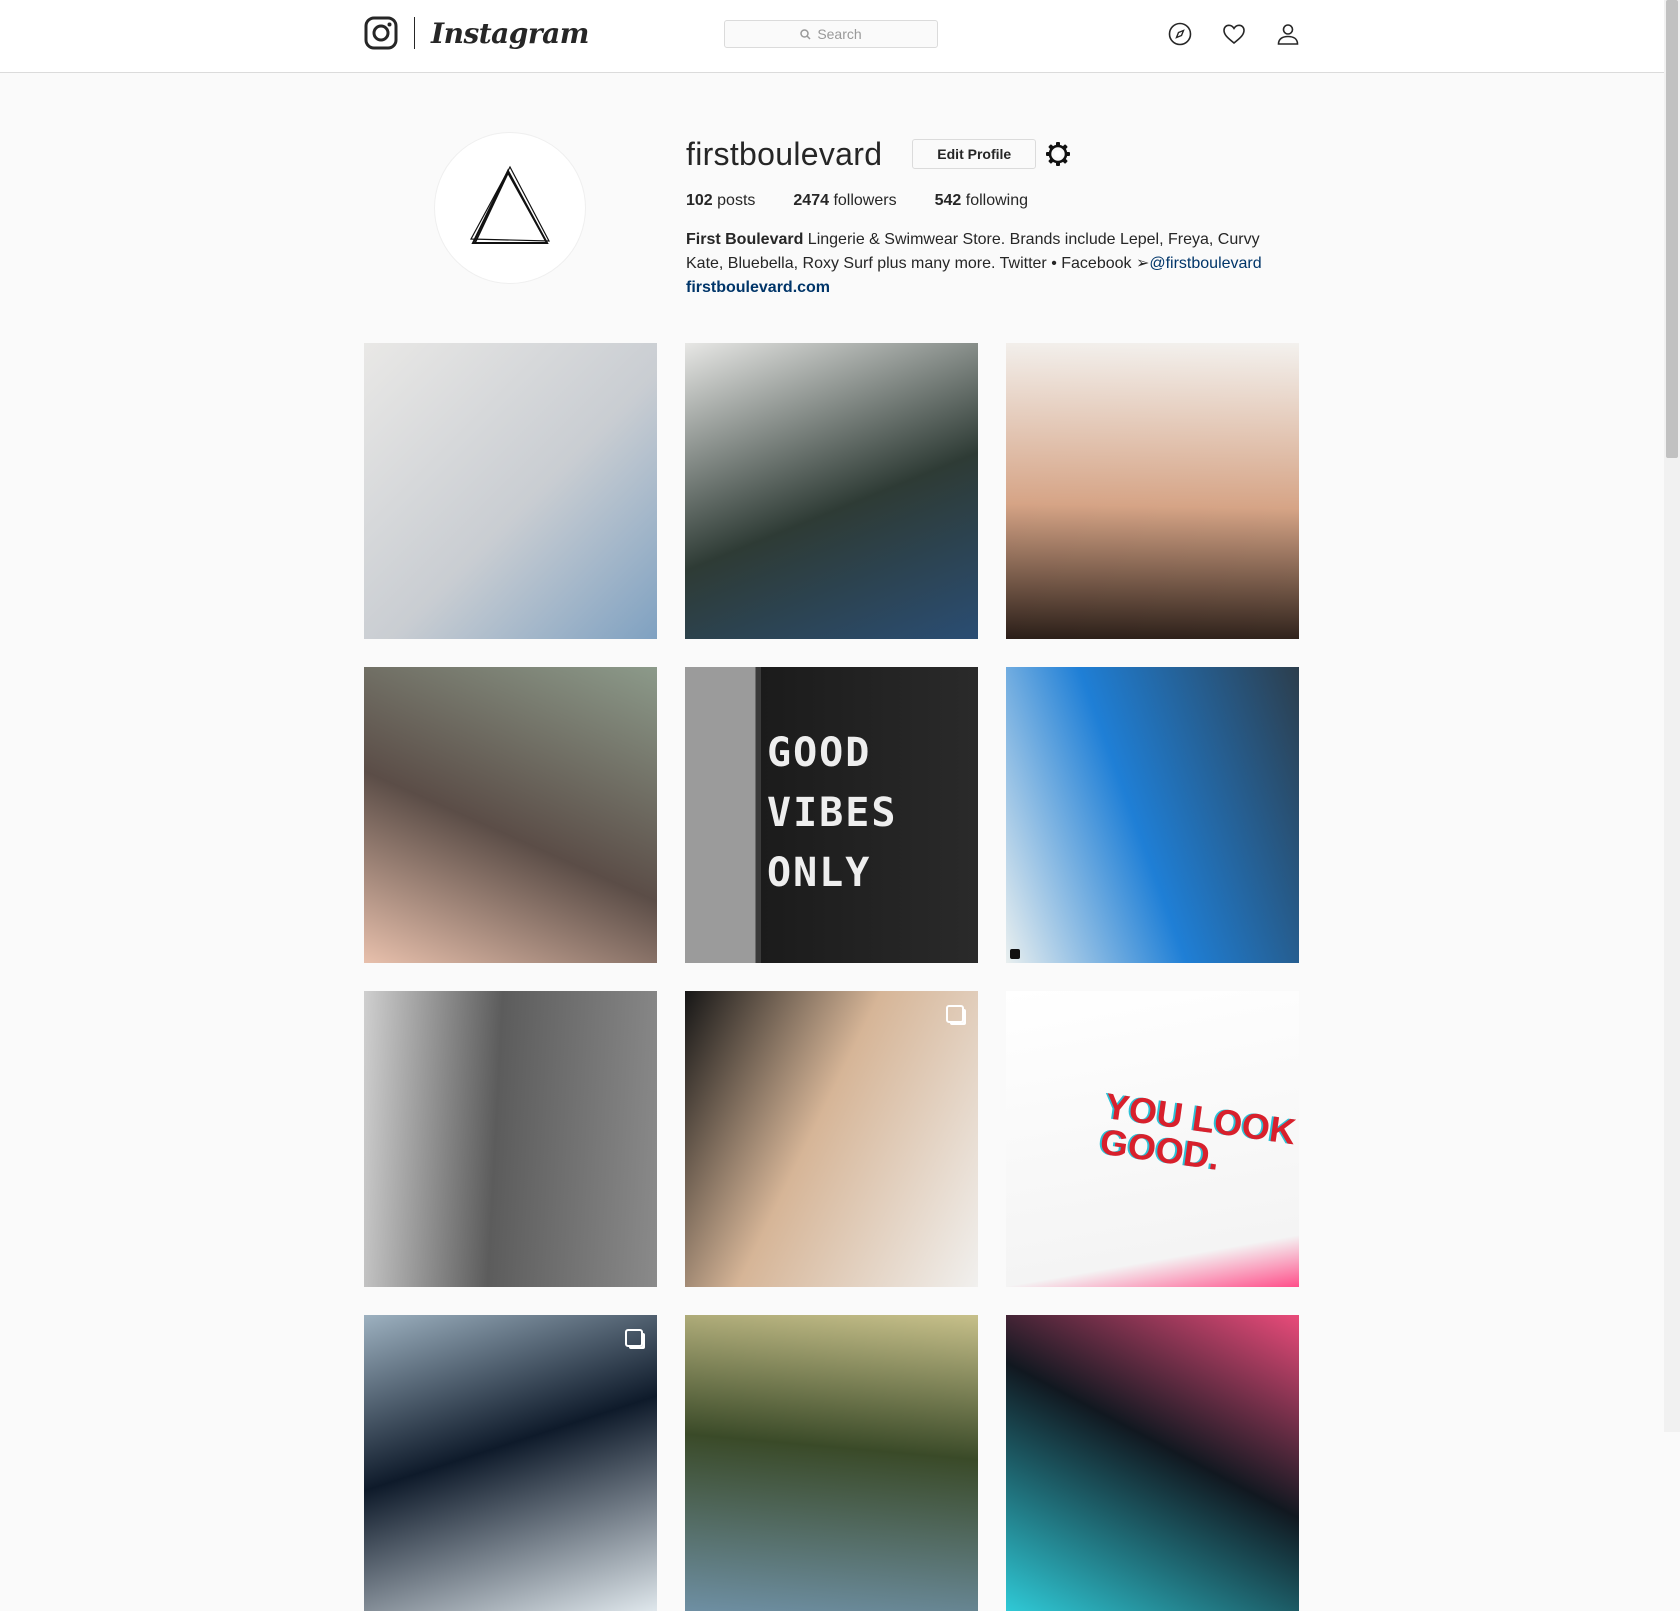 The width and height of the screenshot is (1680, 1611). I want to click on top-navigation: Instagram Search, so click(832, 36).